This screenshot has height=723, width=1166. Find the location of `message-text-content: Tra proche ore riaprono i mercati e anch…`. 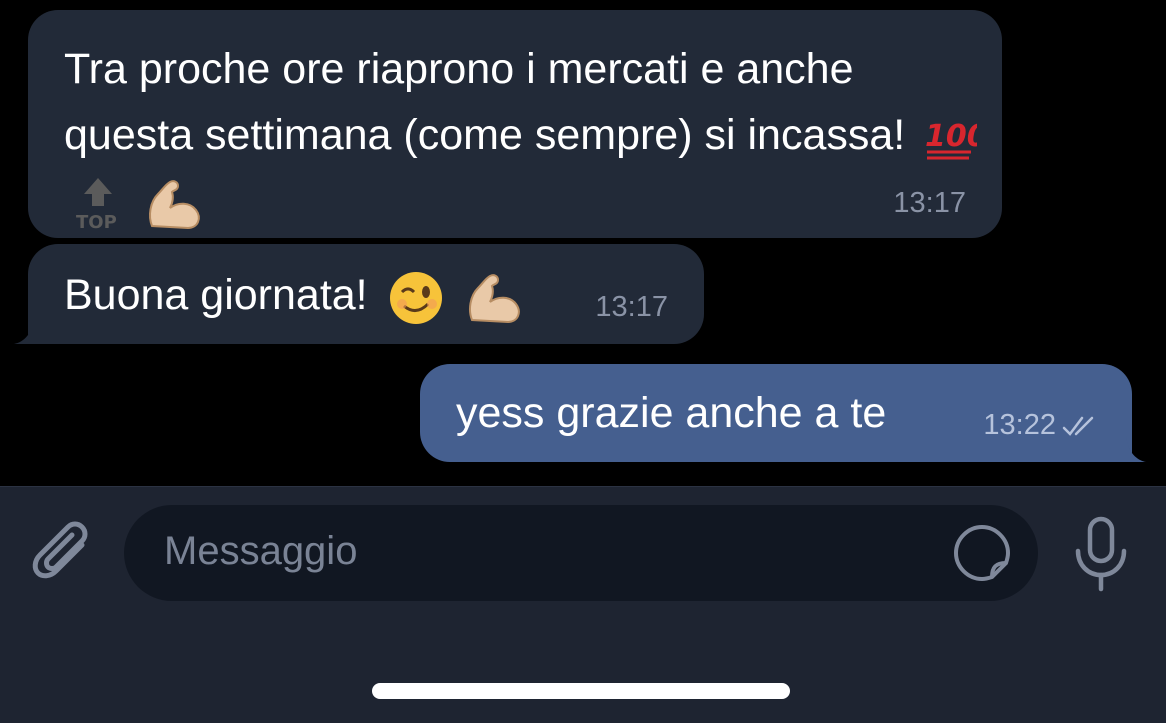

message-text-content: Tra proche ore riaprono i mercati e anch… is located at coordinates (485, 102).